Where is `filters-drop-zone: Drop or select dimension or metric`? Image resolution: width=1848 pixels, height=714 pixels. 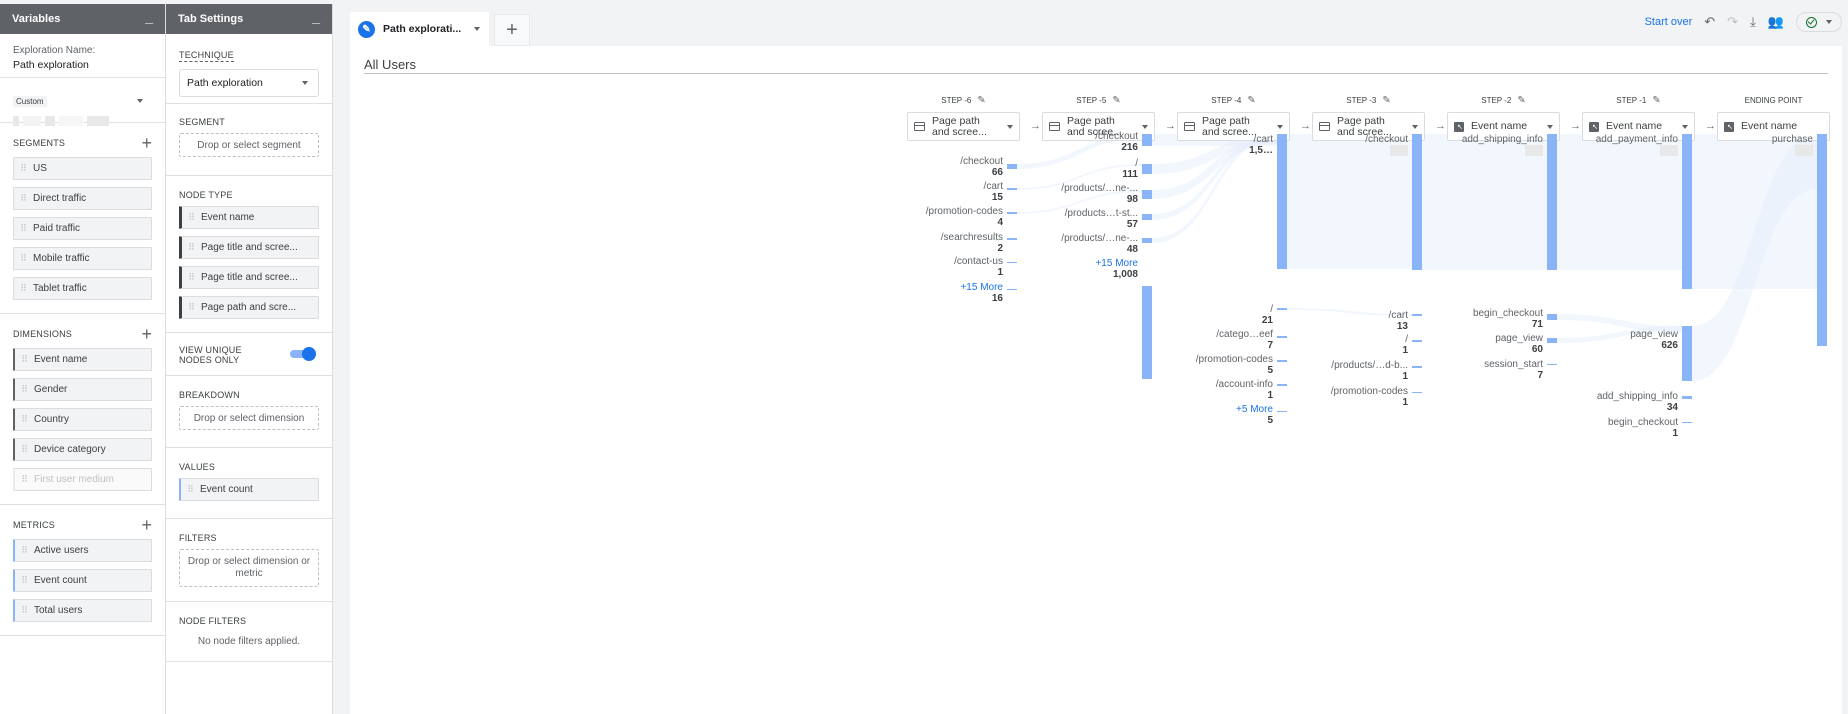
filters-drop-zone: Drop or select dimension or metric is located at coordinates (249, 568).